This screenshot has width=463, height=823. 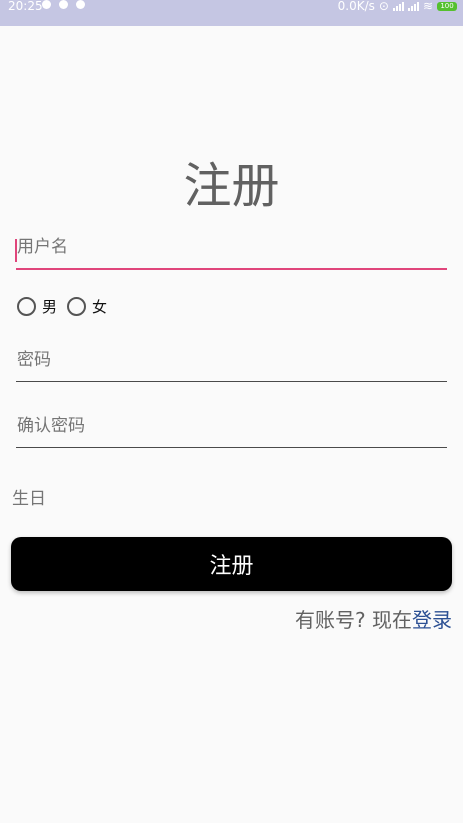 What do you see at coordinates (26, 306) in the screenshot?
I see `gender-male-radio` at bounding box center [26, 306].